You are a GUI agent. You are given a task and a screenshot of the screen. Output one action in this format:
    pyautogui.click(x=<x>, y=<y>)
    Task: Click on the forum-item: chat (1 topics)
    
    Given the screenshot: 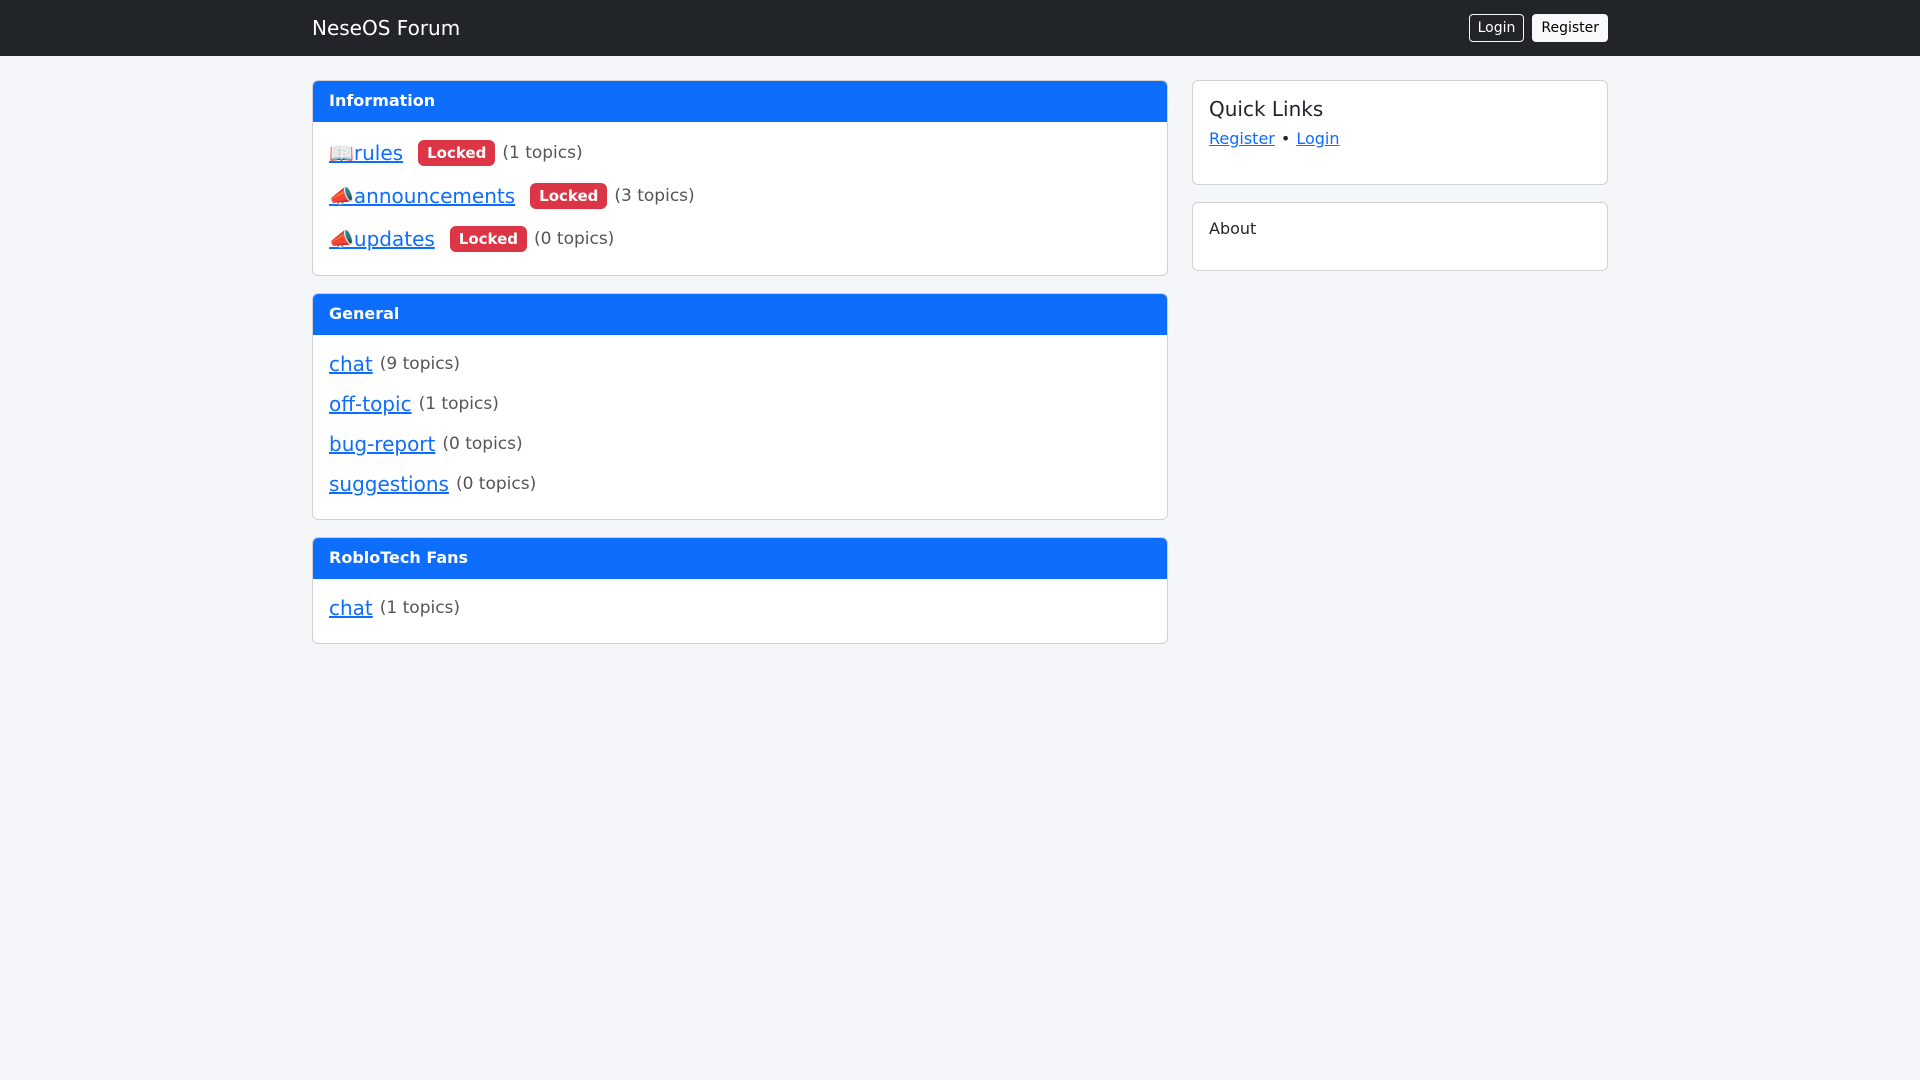 What is the action you would take?
    pyautogui.click(x=740, y=608)
    